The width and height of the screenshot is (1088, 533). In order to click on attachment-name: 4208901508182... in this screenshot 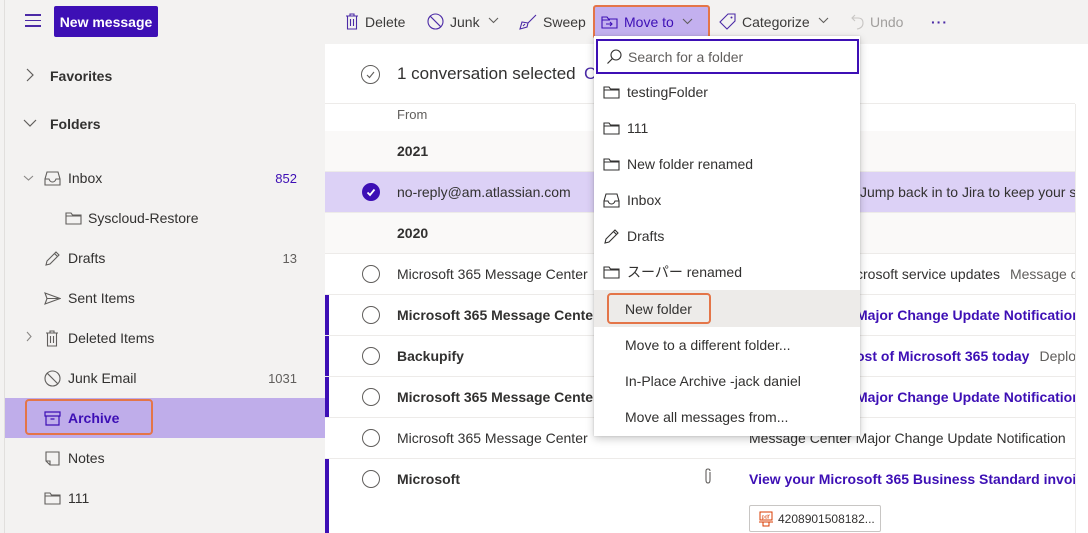, I will do `click(826, 518)`.